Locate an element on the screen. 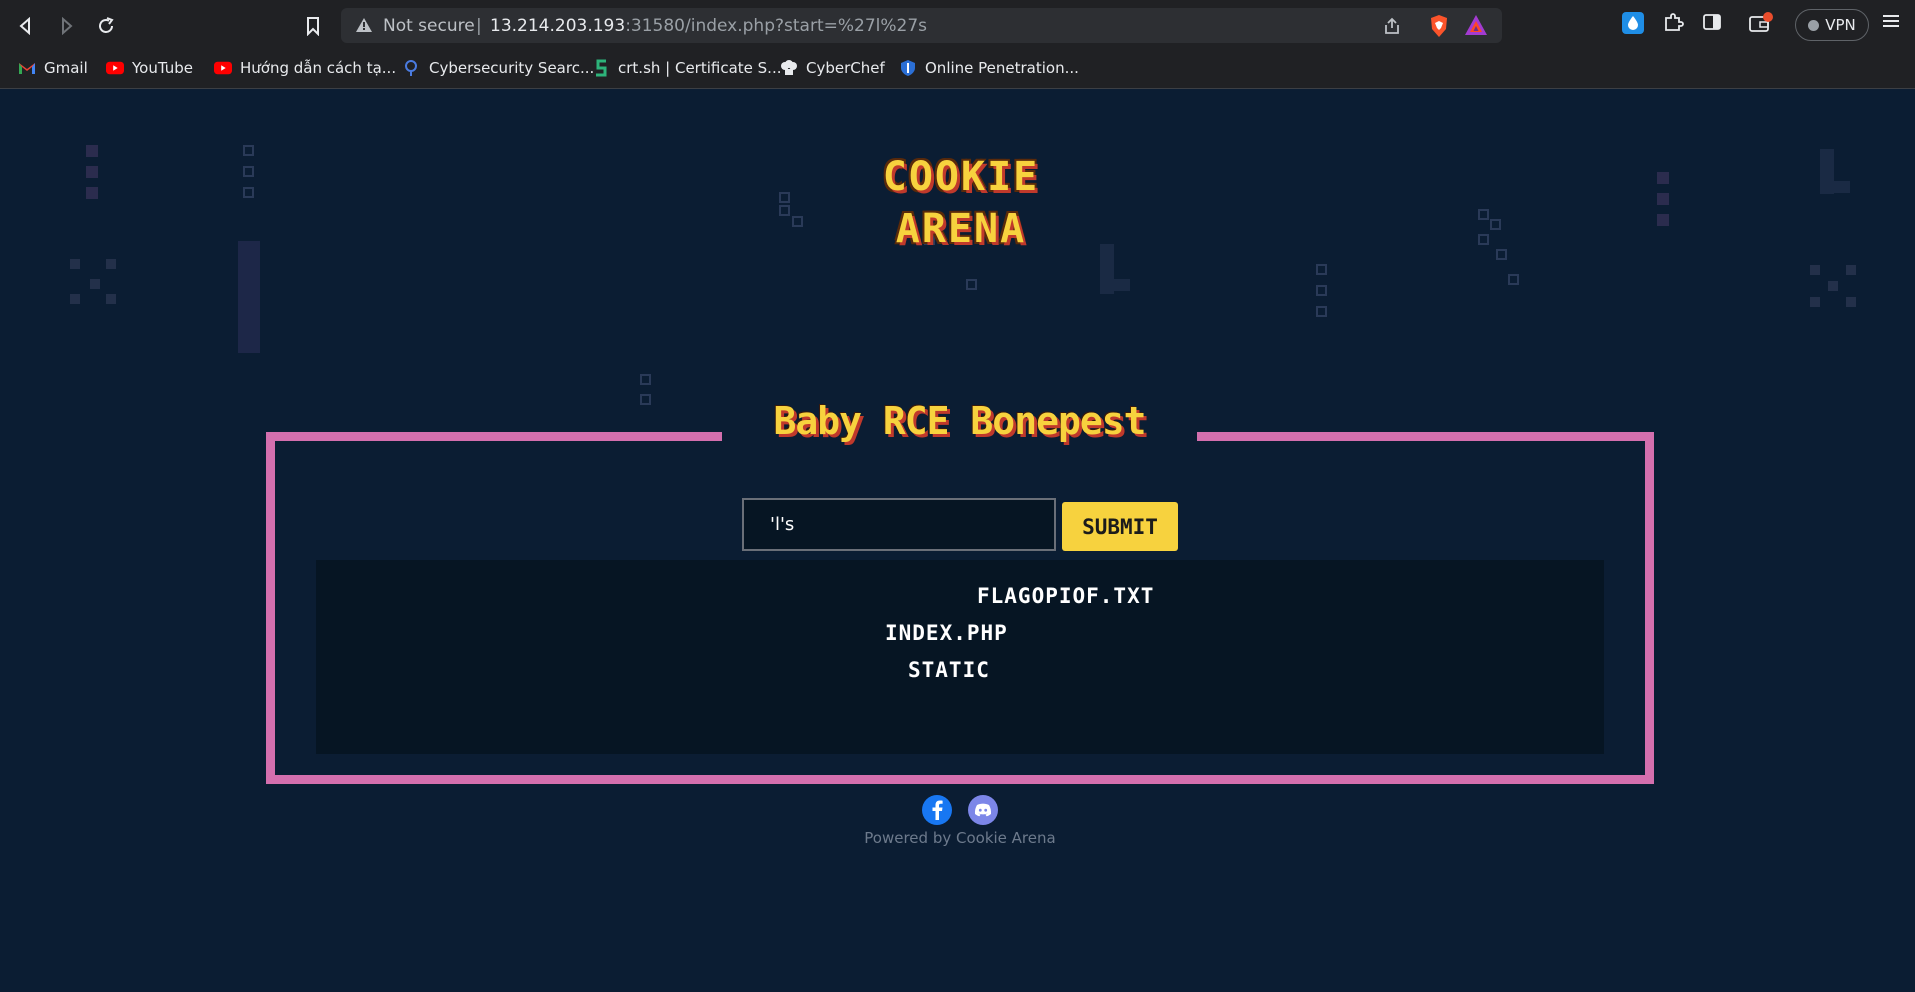 The width and height of the screenshot is (1915, 992). shield-icon is located at coordinates (908, 68).